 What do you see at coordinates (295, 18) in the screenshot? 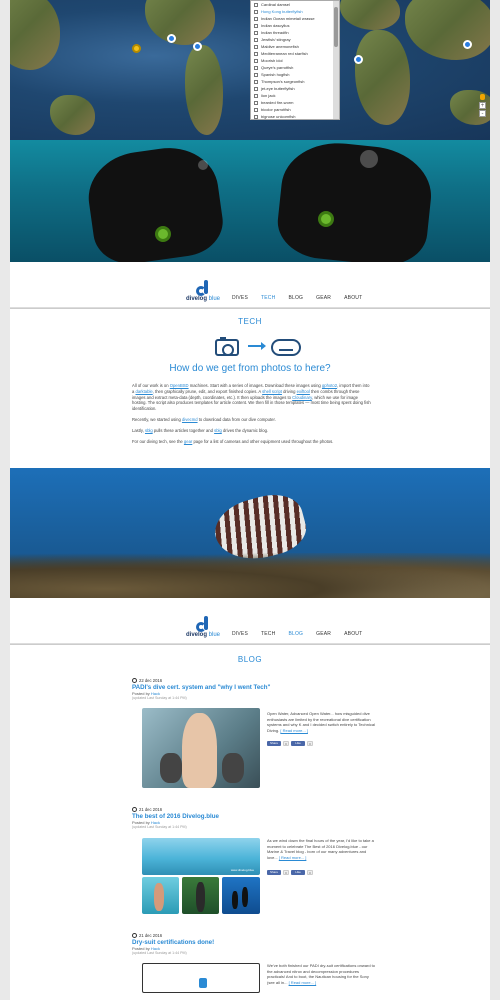
I see `species-list-item: Indian Ocean mimetail wrasse` at bounding box center [295, 18].